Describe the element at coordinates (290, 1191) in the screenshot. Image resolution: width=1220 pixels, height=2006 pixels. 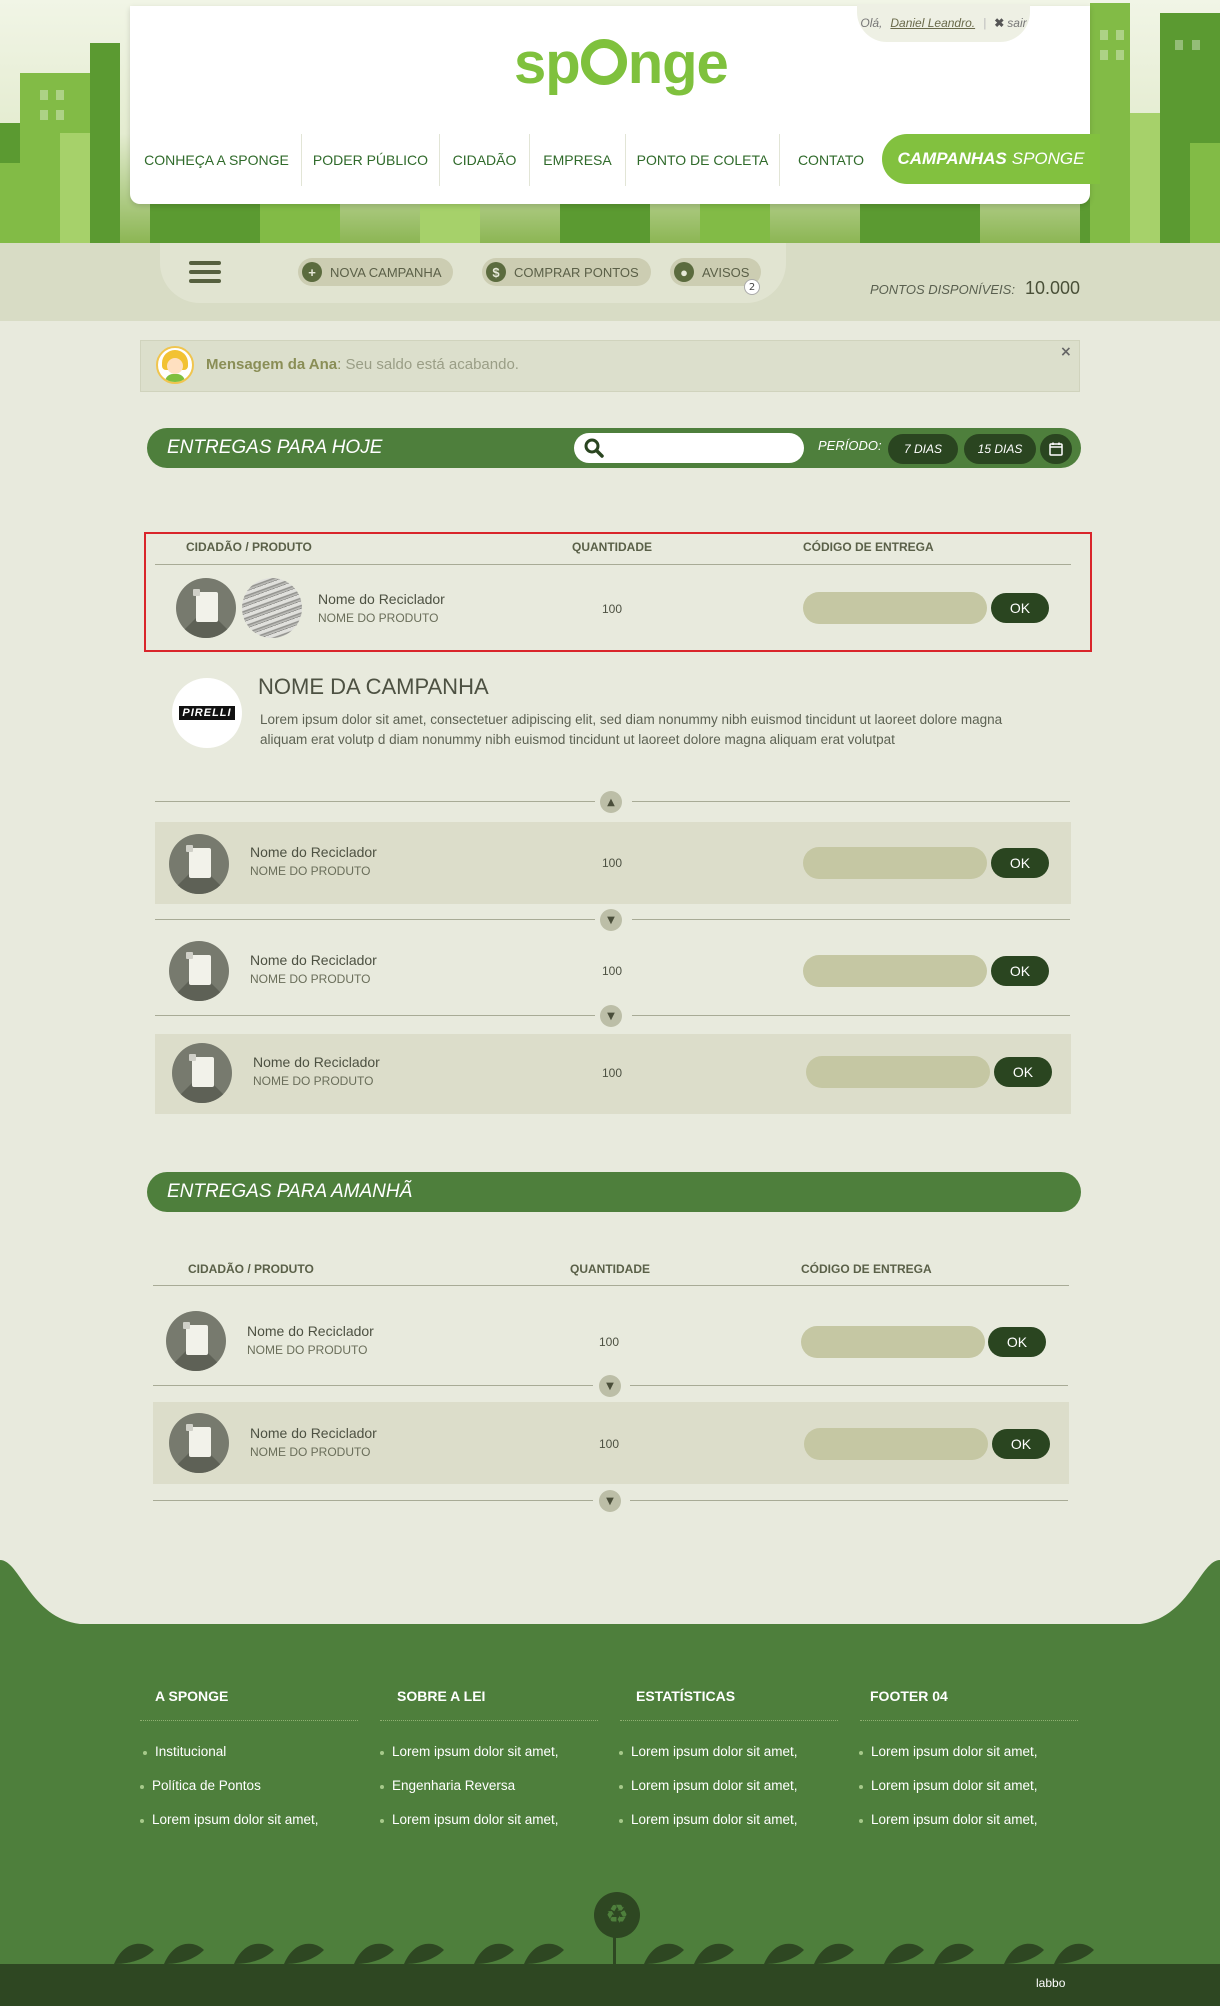
I see `section-title: ENTREGAS PARA AMANHÃ` at that location.